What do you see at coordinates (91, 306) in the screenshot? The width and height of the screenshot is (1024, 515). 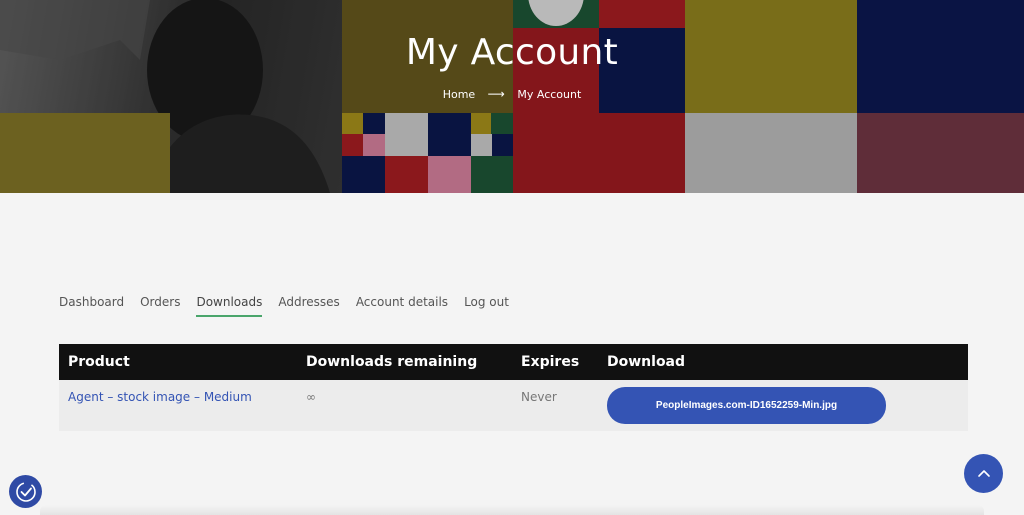 I see `tab-dashboard: Dashboard` at bounding box center [91, 306].